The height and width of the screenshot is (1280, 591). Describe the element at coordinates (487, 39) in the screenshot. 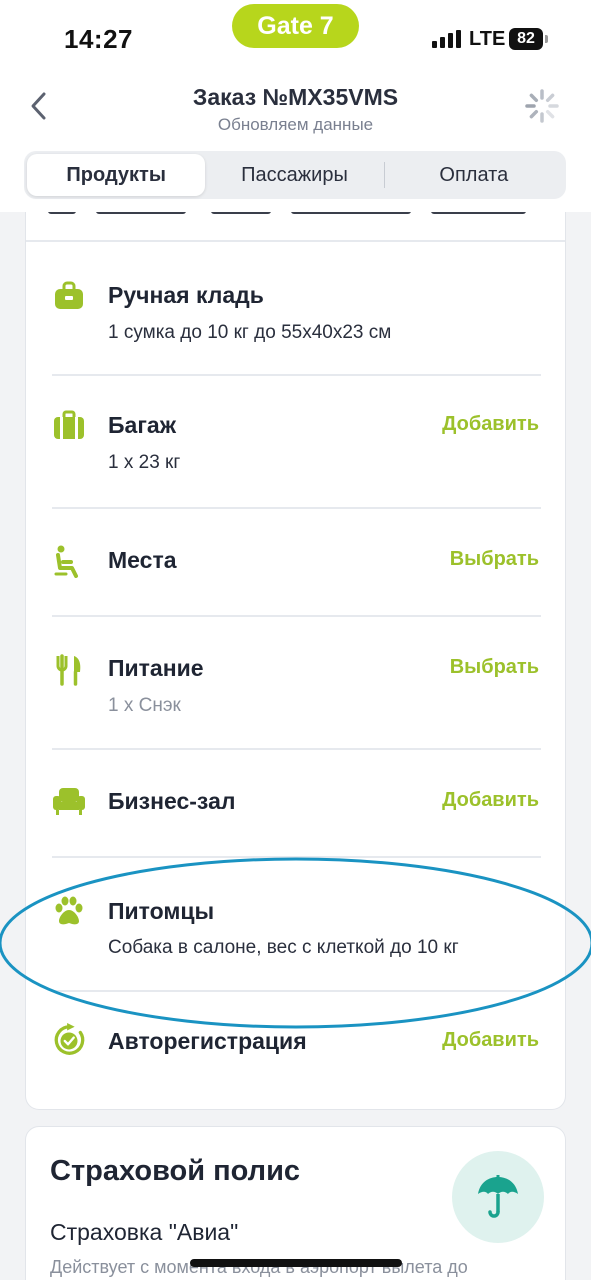

I see `network-label: LTE` at that location.